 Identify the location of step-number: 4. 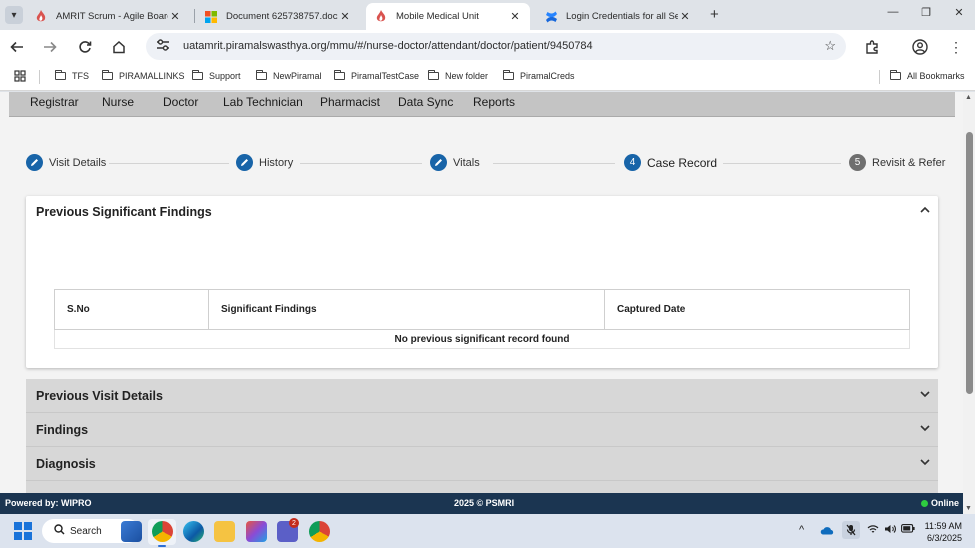
(632, 162).